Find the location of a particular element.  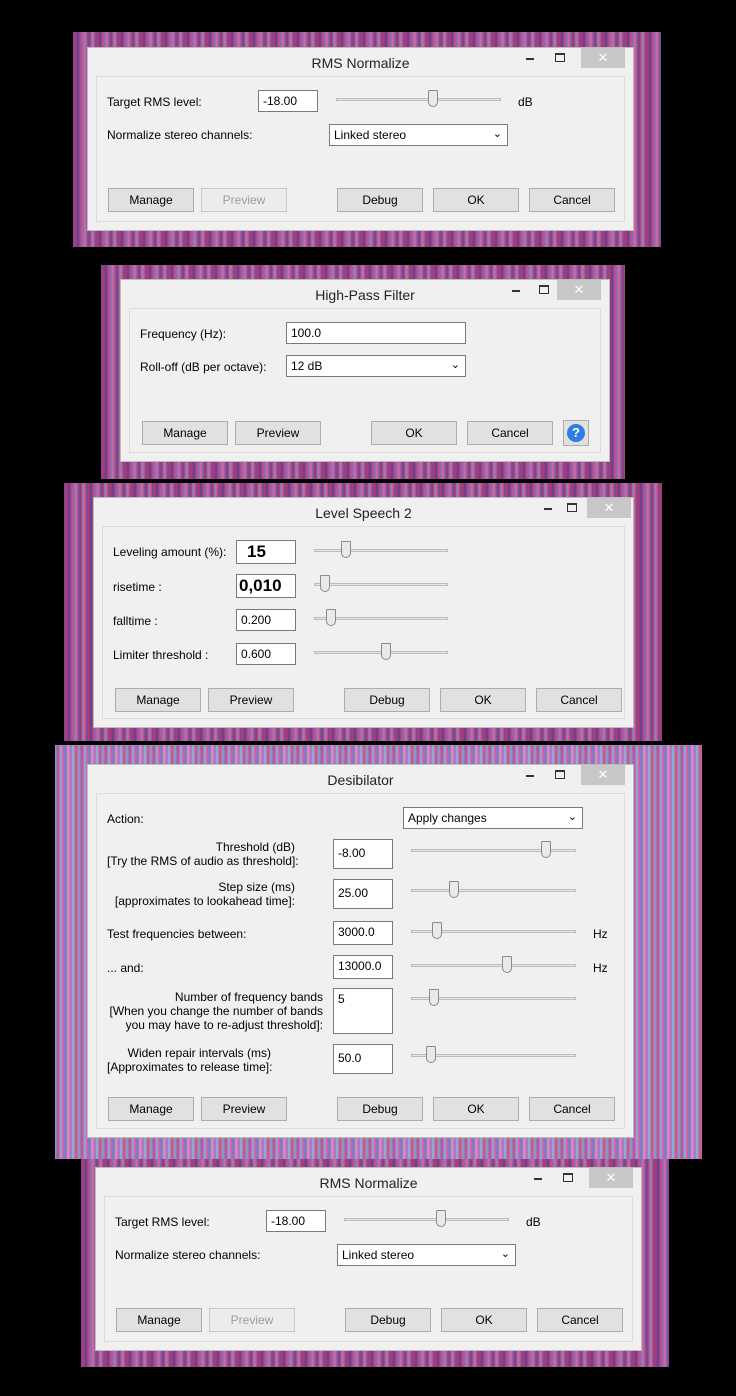

and-input: 13000.0 is located at coordinates (363, 967).